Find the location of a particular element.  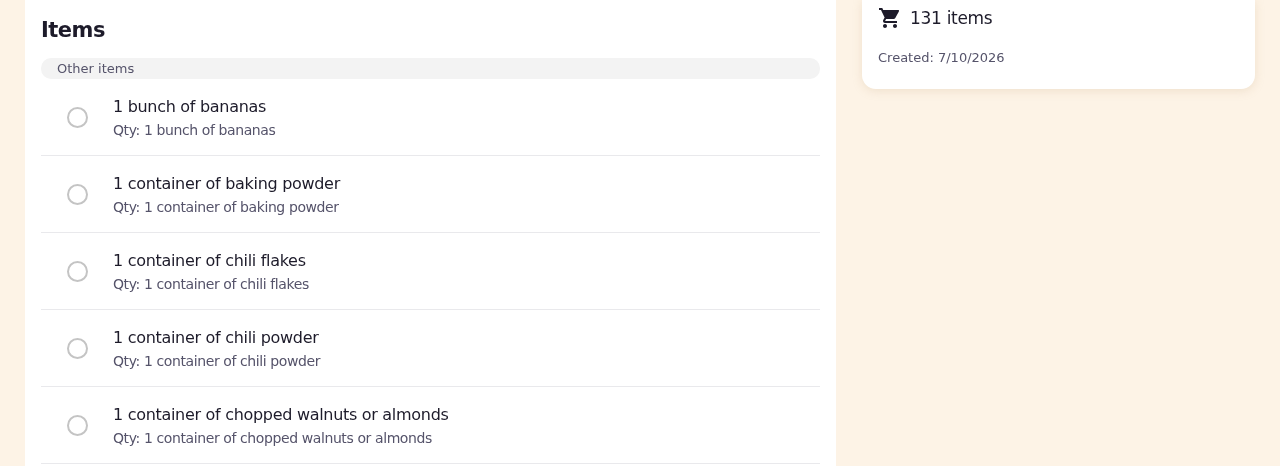

item-name: 1 container of chili powder is located at coordinates (216, 337).